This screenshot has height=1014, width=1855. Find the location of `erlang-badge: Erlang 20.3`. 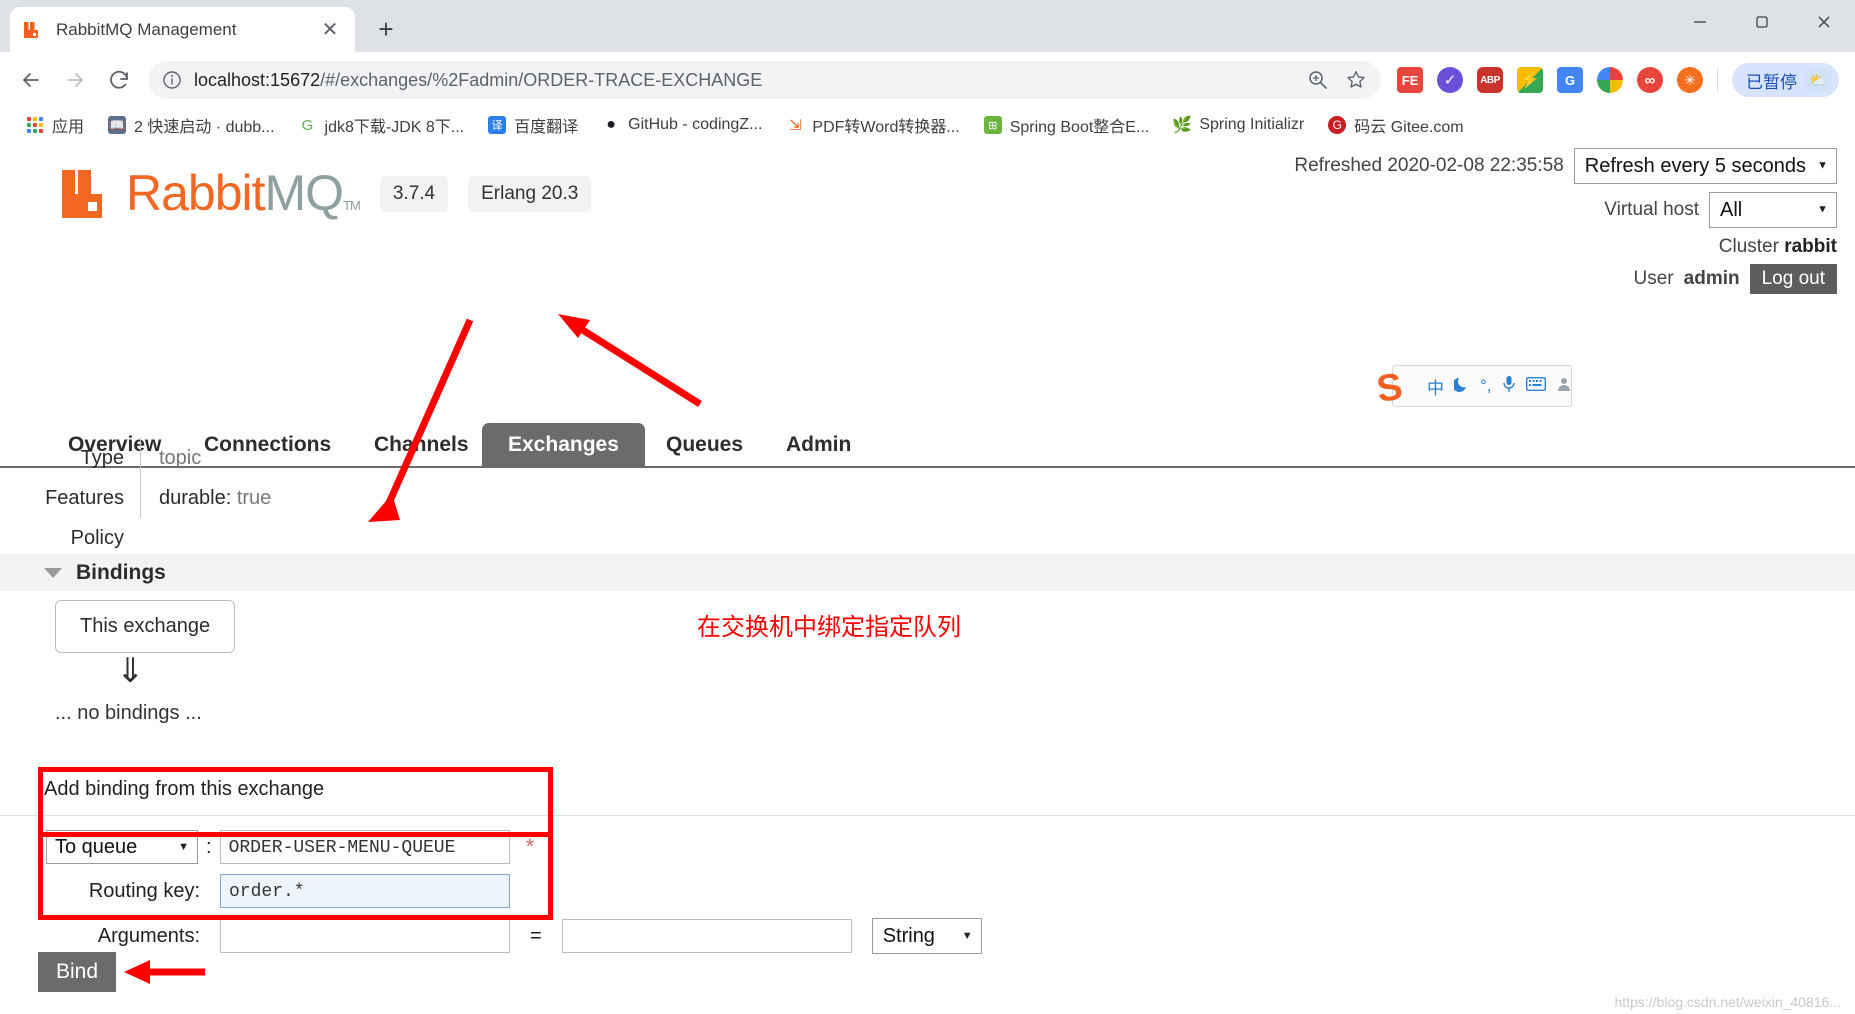

erlang-badge: Erlang 20.3 is located at coordinates (530, 194).